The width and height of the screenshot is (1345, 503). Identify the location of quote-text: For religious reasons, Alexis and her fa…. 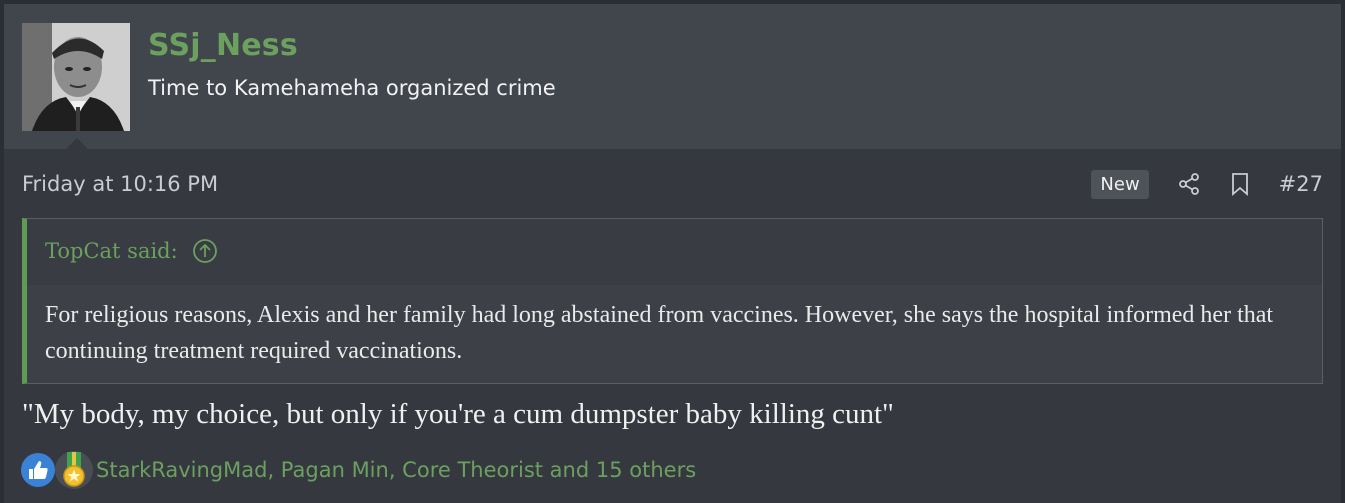
(659, 333).